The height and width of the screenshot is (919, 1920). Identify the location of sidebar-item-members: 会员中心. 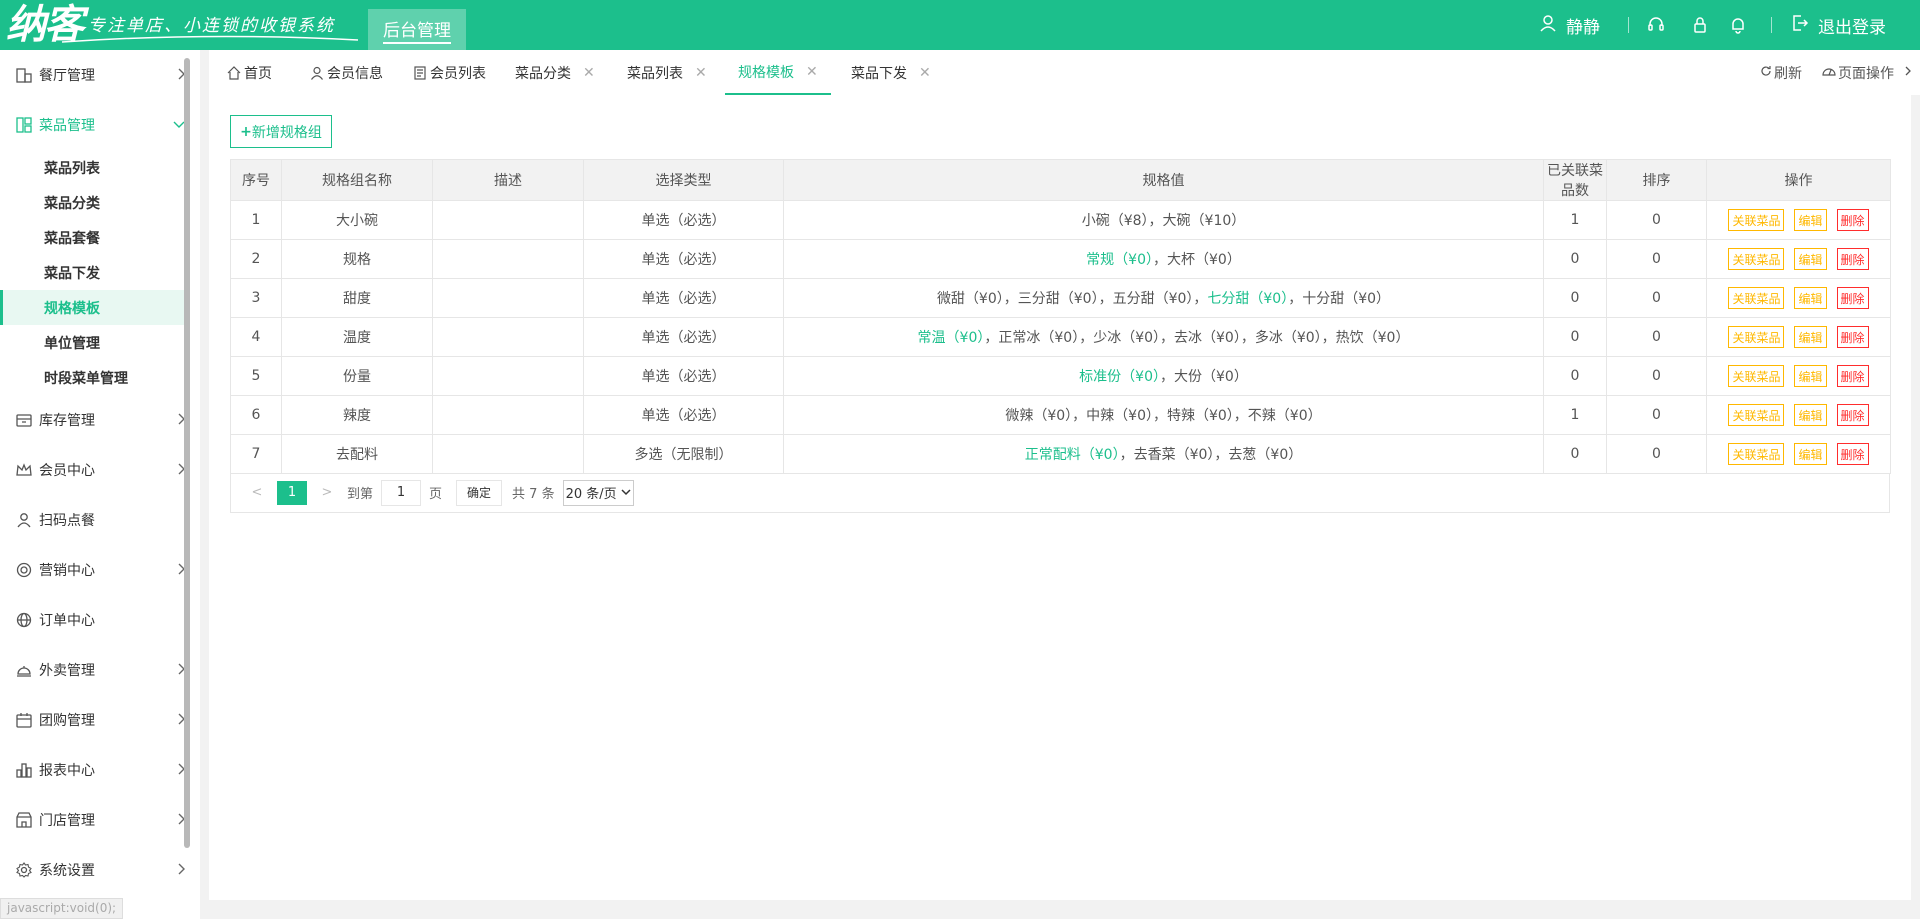
(95, 470).